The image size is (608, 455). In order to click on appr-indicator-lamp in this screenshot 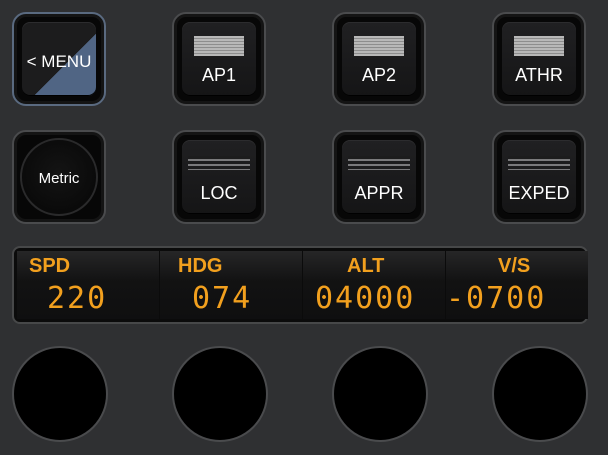, I will do `click(379, 163)`.